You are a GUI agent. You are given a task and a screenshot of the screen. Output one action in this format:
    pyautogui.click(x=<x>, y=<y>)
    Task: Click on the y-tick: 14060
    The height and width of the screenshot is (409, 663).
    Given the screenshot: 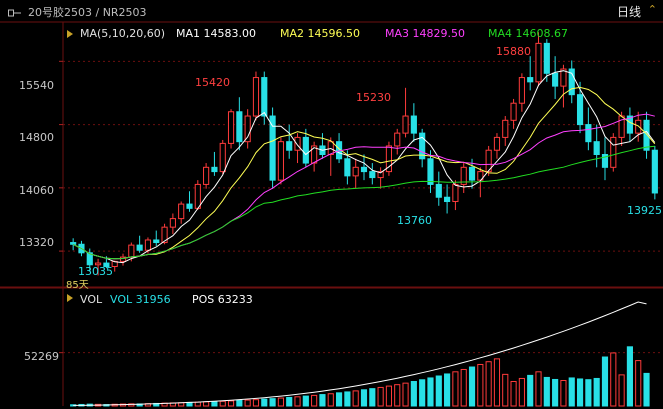 What is the action you would take?
    pyautogui.click(x=36, y=190)
    